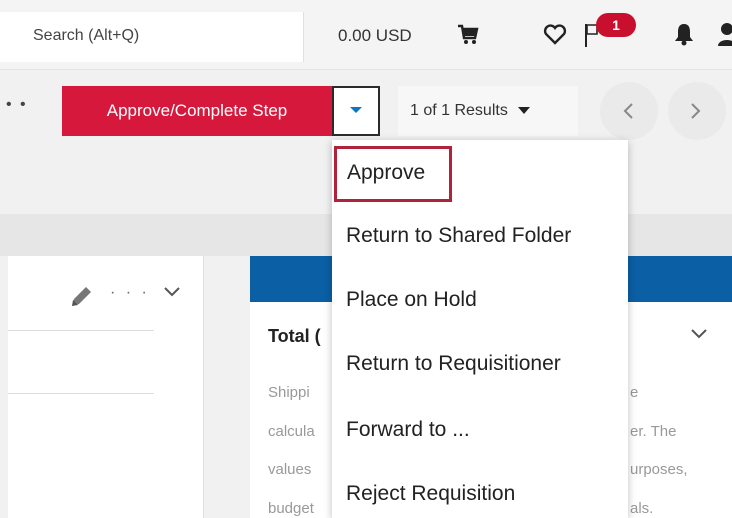 This screenshot has width=732, height=518. Describe the element at coordinates (290, 469) in the screenshot. I see `summary-text-fragment: values` at that location.